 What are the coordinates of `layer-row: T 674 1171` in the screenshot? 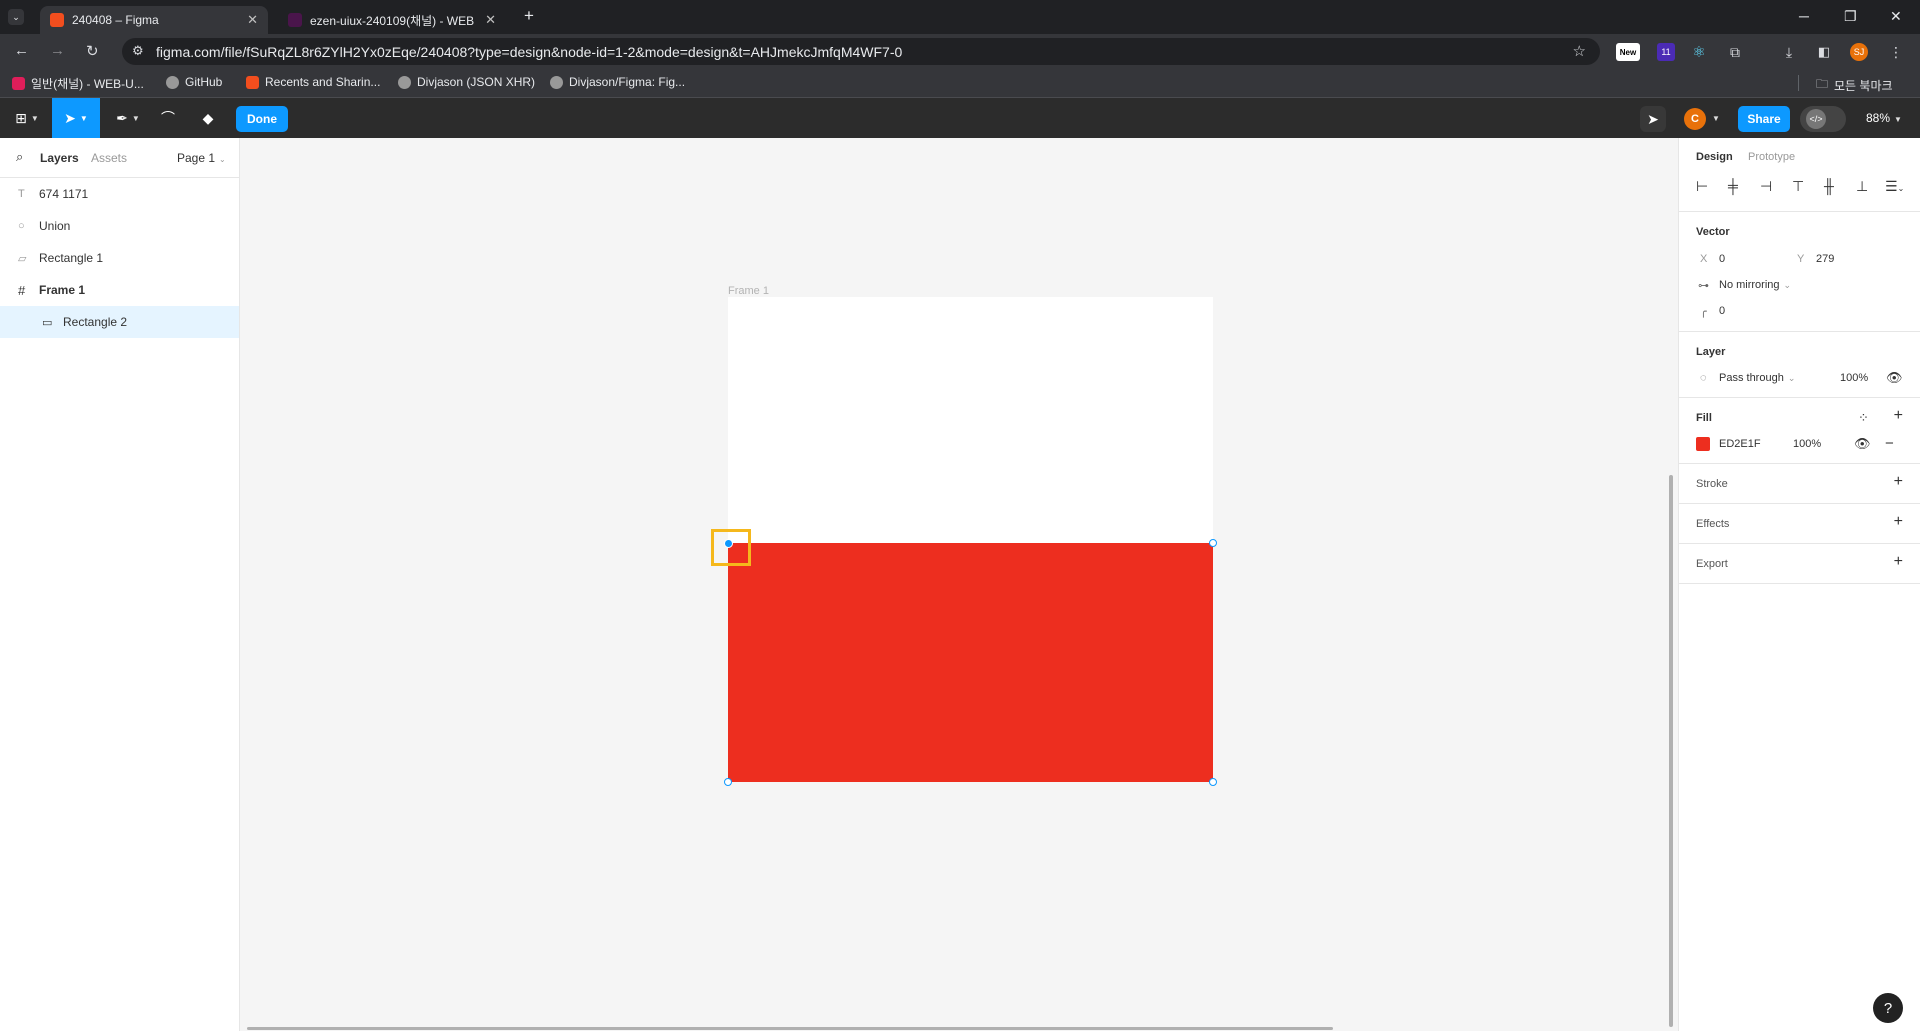 It's located at (119, 194).